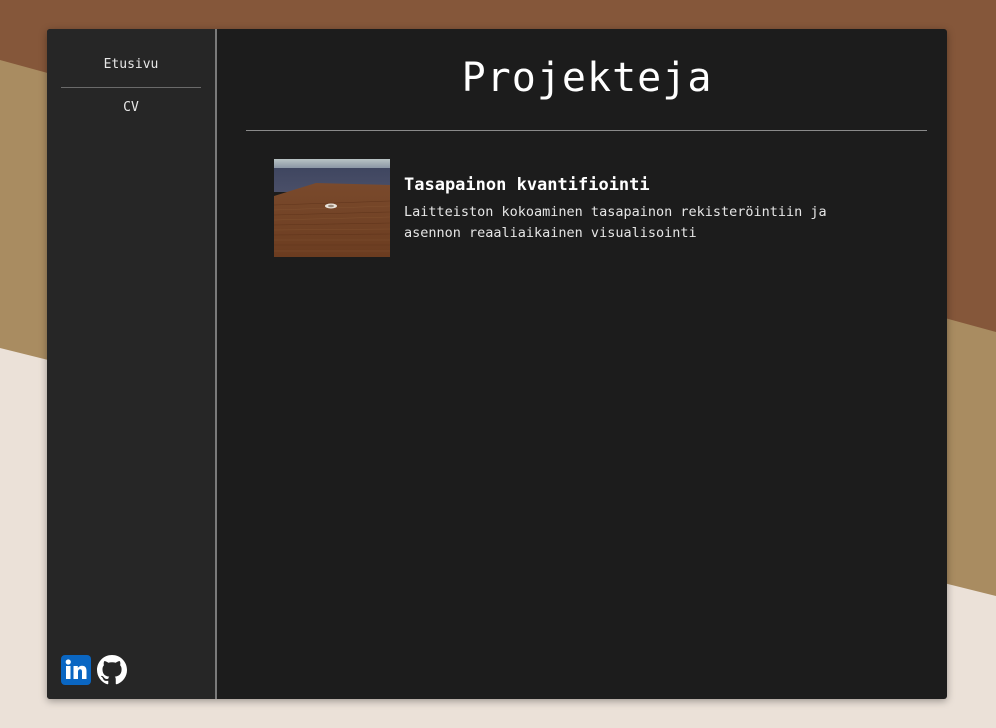  Describe the element at coordinates (332, 208) in the screenshot. I see `project-thumbnail` at that location.